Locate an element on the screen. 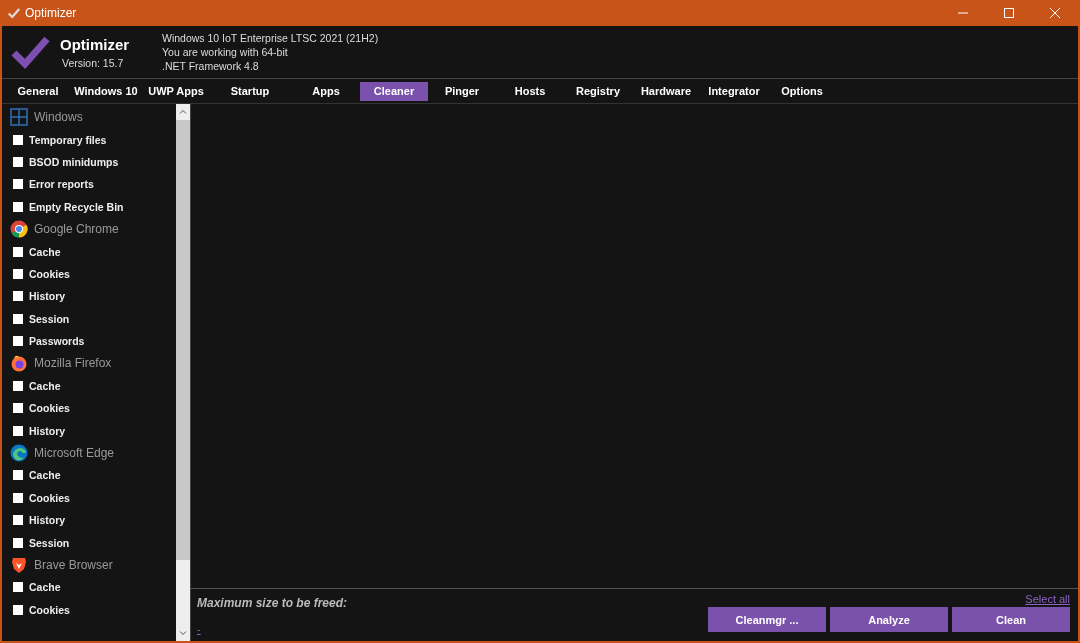 This screenshot has height=643, width=1080. scrollbar is located at coordinates (183, 372).